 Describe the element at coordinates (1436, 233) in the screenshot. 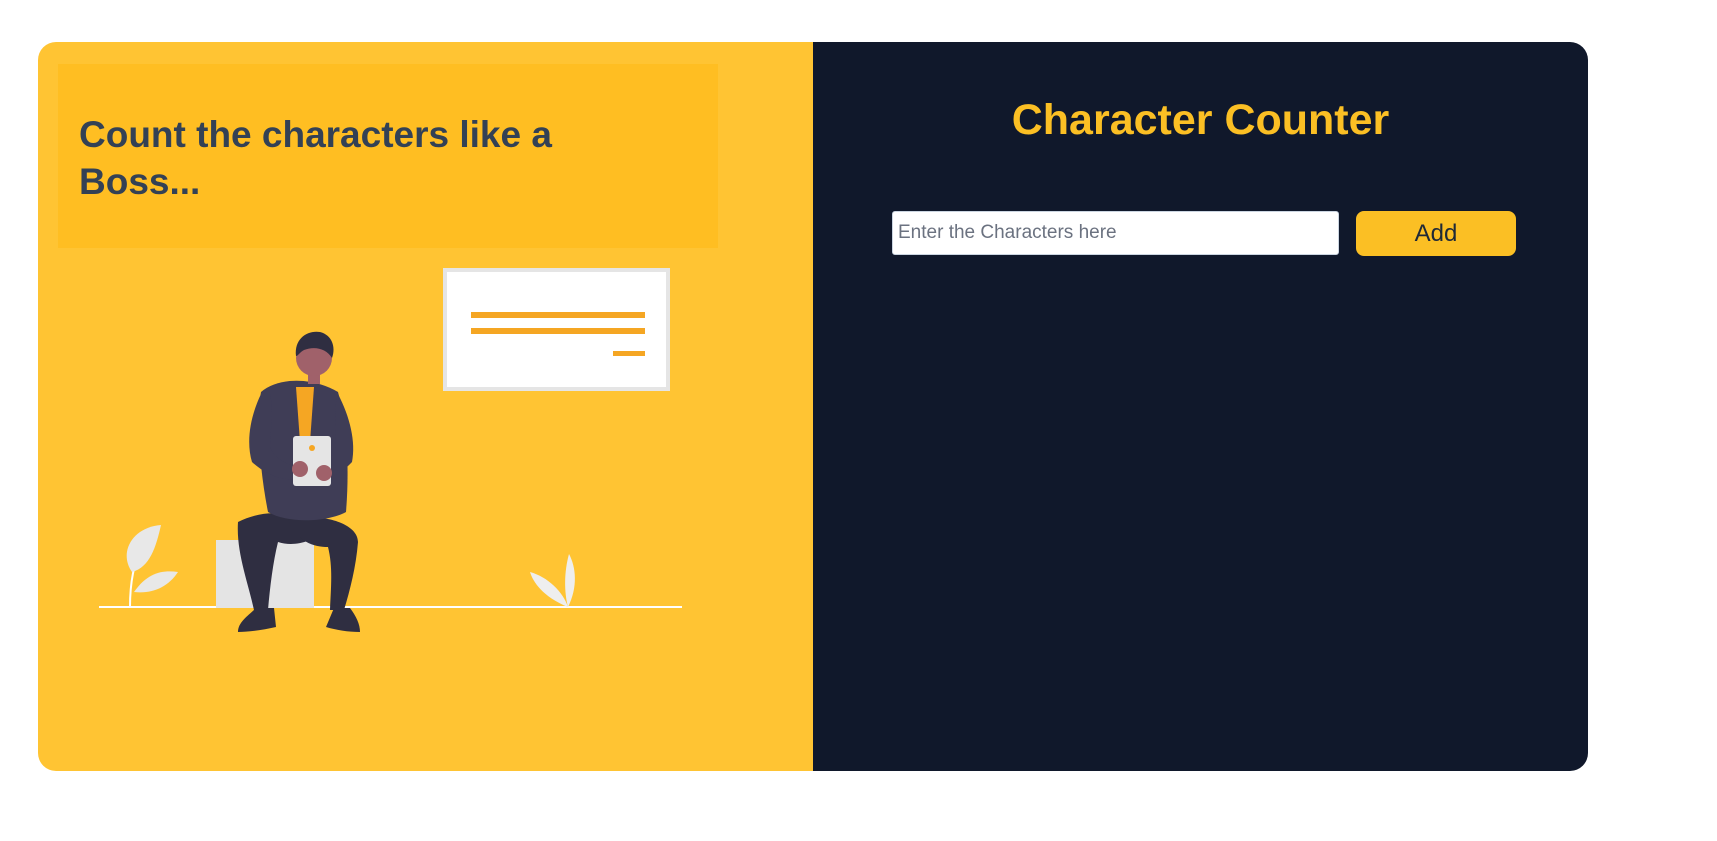

I see `add-button: Add` at that location.